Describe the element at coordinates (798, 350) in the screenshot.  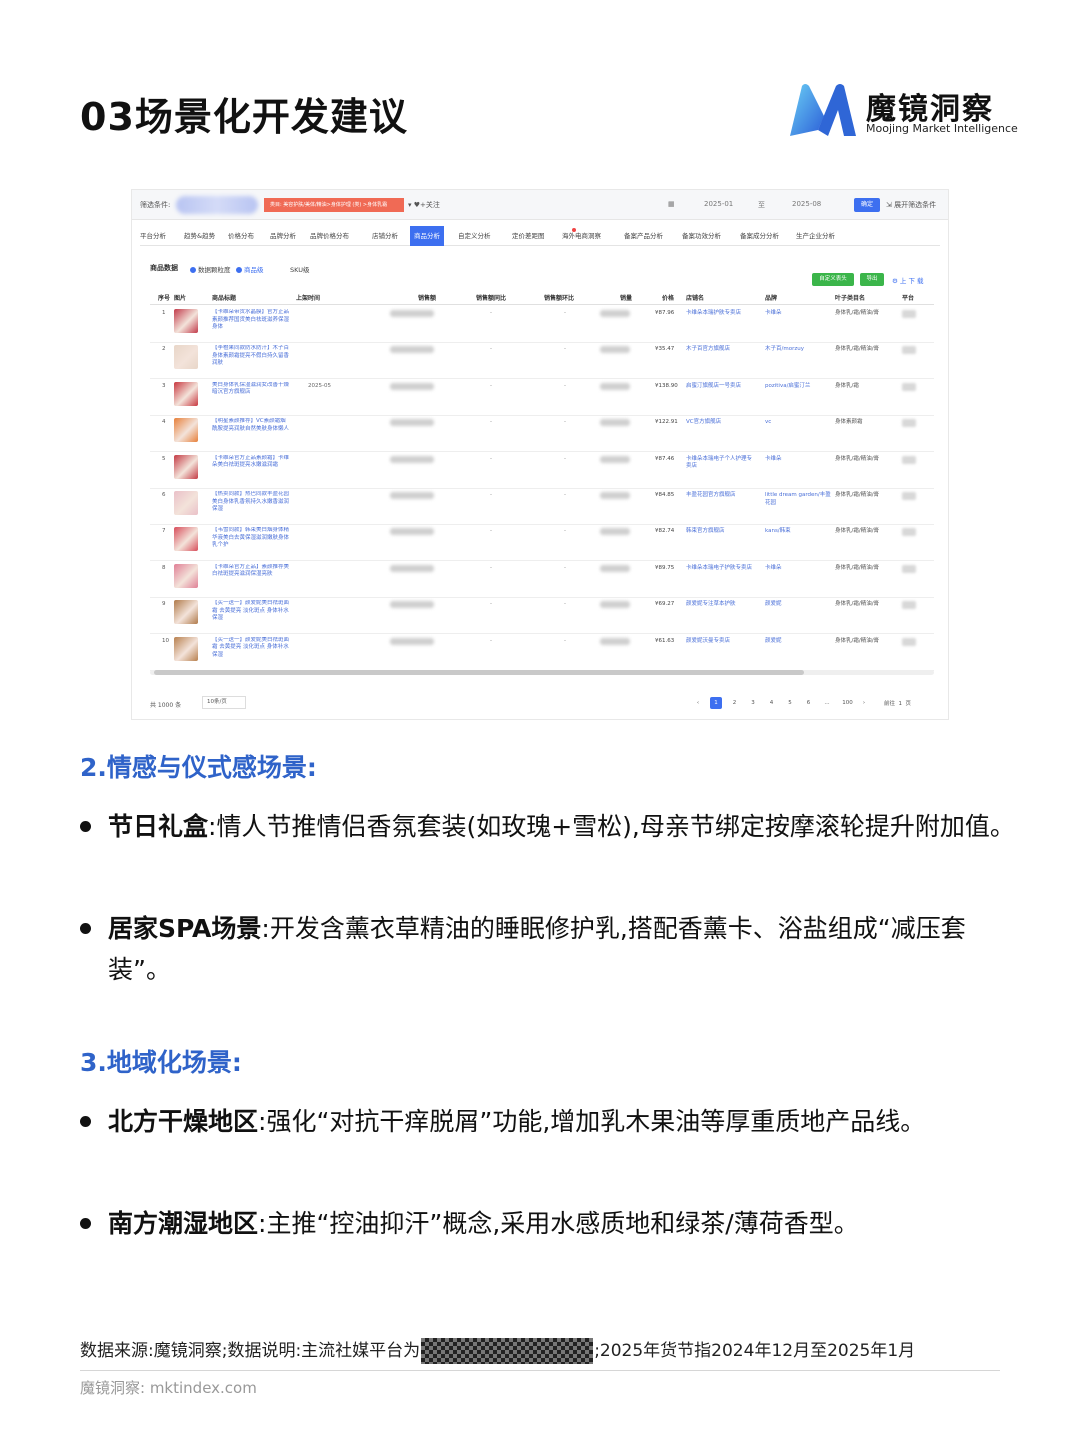
I see `brand-link: 木子百/morzuy` at that location.